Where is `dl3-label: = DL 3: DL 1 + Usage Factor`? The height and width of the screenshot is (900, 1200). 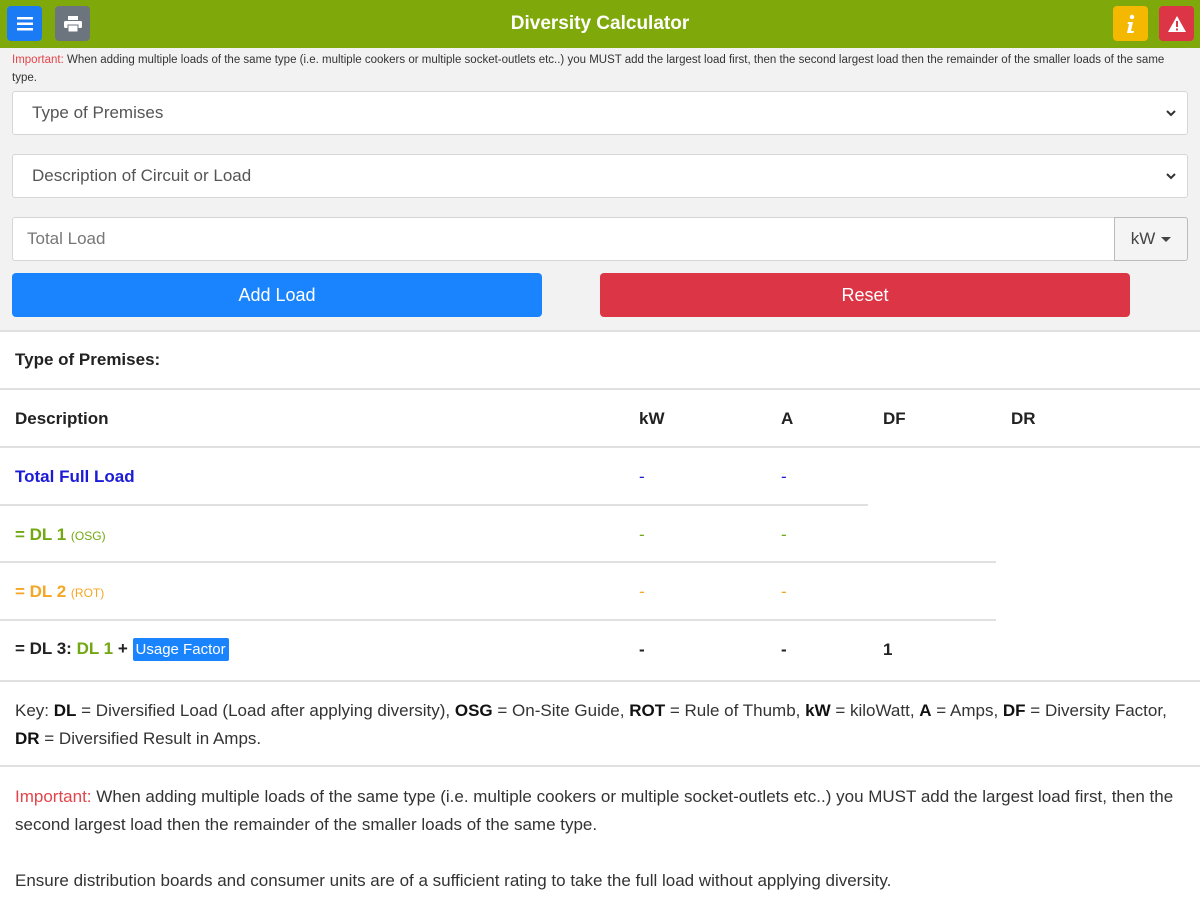
dl3-label: = DL 3: DL 1 + Usage Factor is located at coordinates (122, 649).